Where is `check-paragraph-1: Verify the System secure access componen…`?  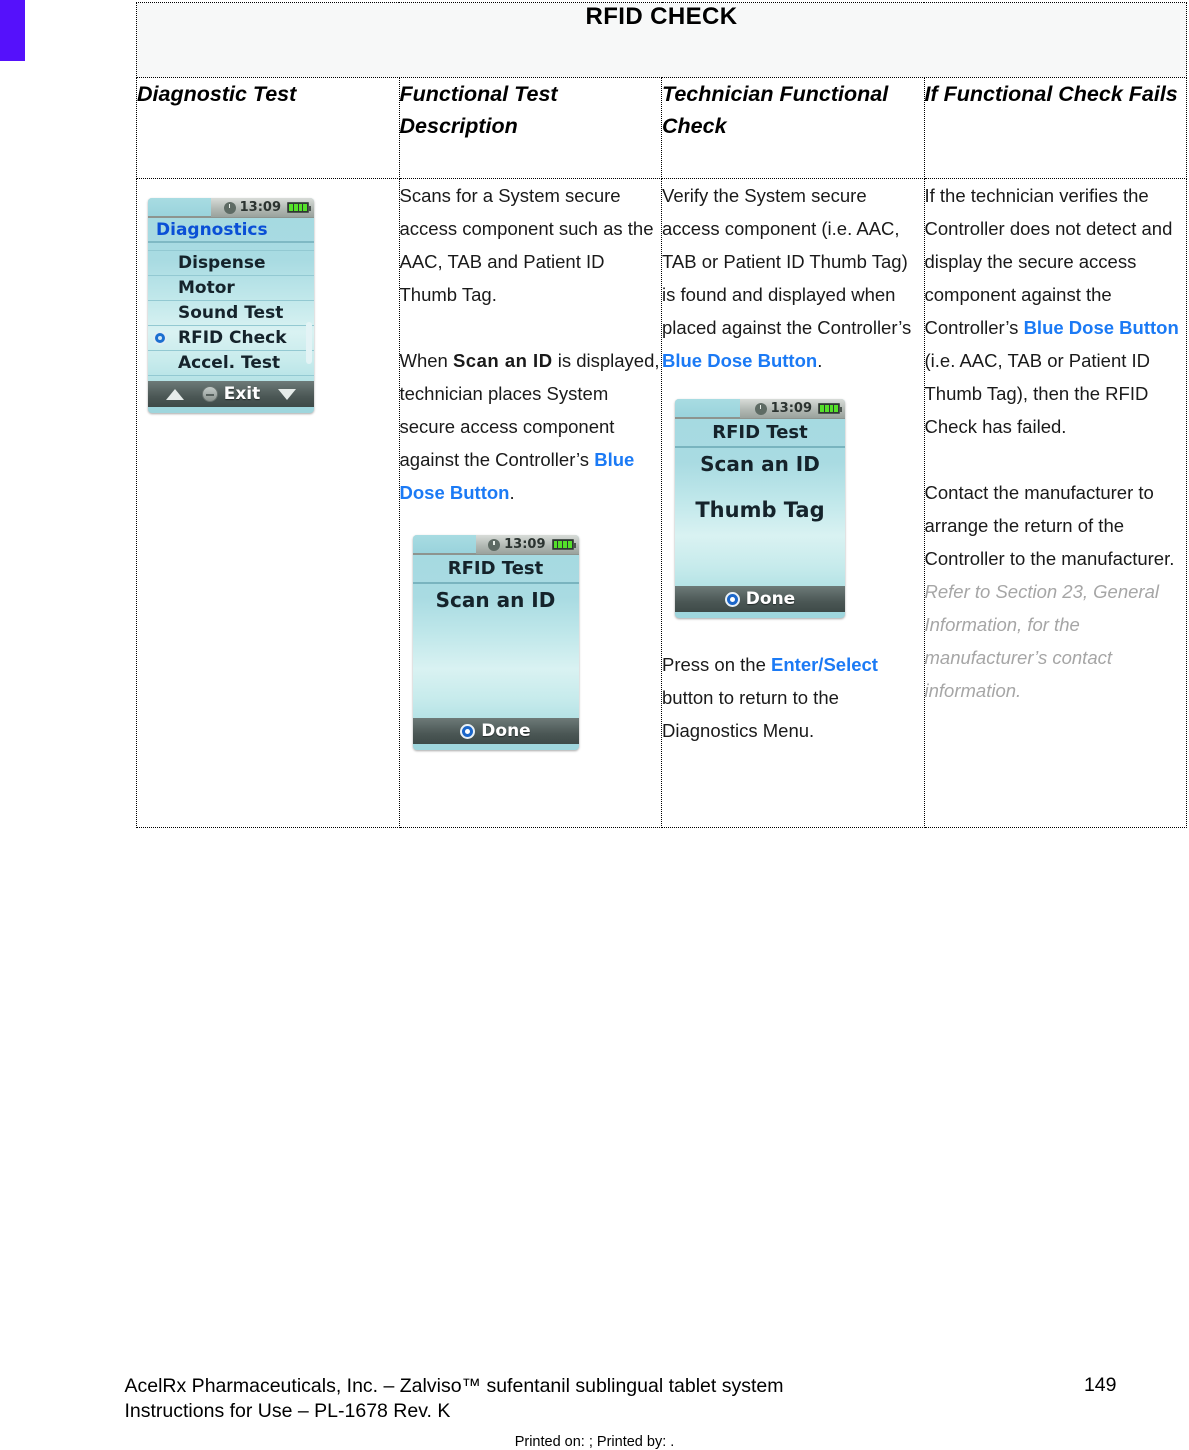 check-paragraph-1: Verify the System secure access componen… is located at coordinates (793, 278).